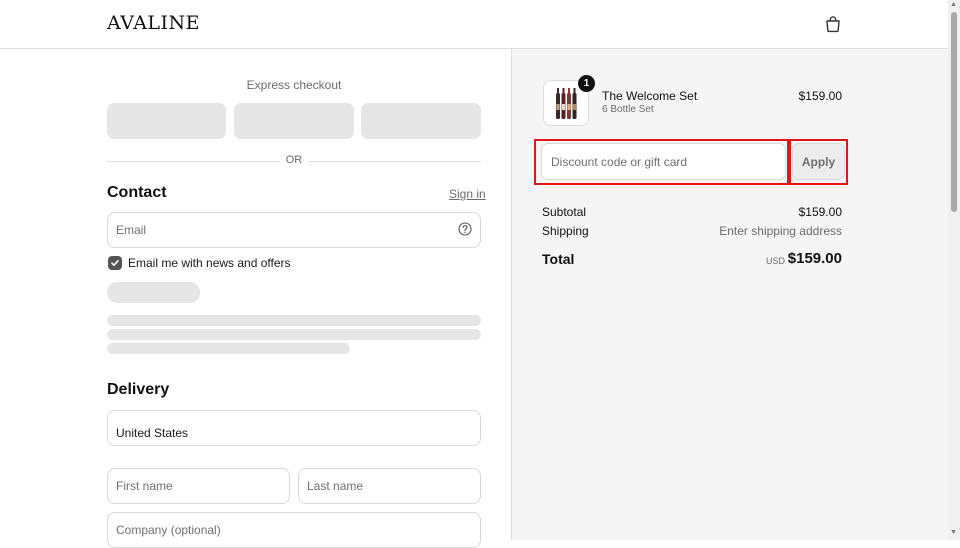 This screenshot has width=960, height=548. I want to click on apply-button: Apply, so click(818, 161).